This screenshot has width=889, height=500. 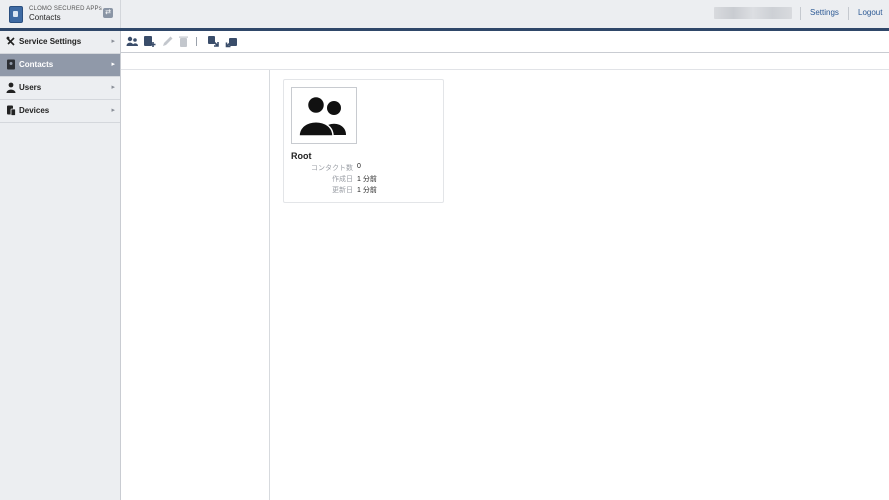 What do you see at coordinates (167, 41) in the screenshot?
I see `edit-icon` at bounding box center [167, 41].